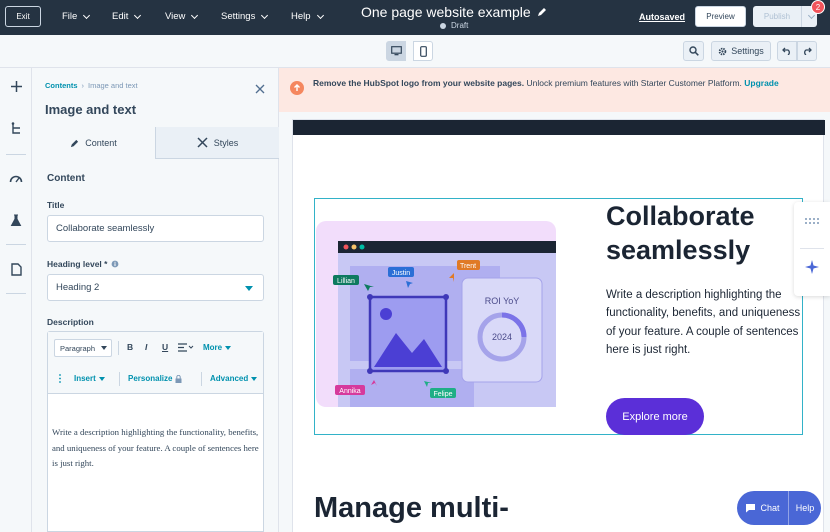 Image resolution: width=830 pixels, height=532 pixels. What do you see at coordinates (443, 25) in the screenshot?
I see `status-dot-icon` at bounding box center [443, 25].